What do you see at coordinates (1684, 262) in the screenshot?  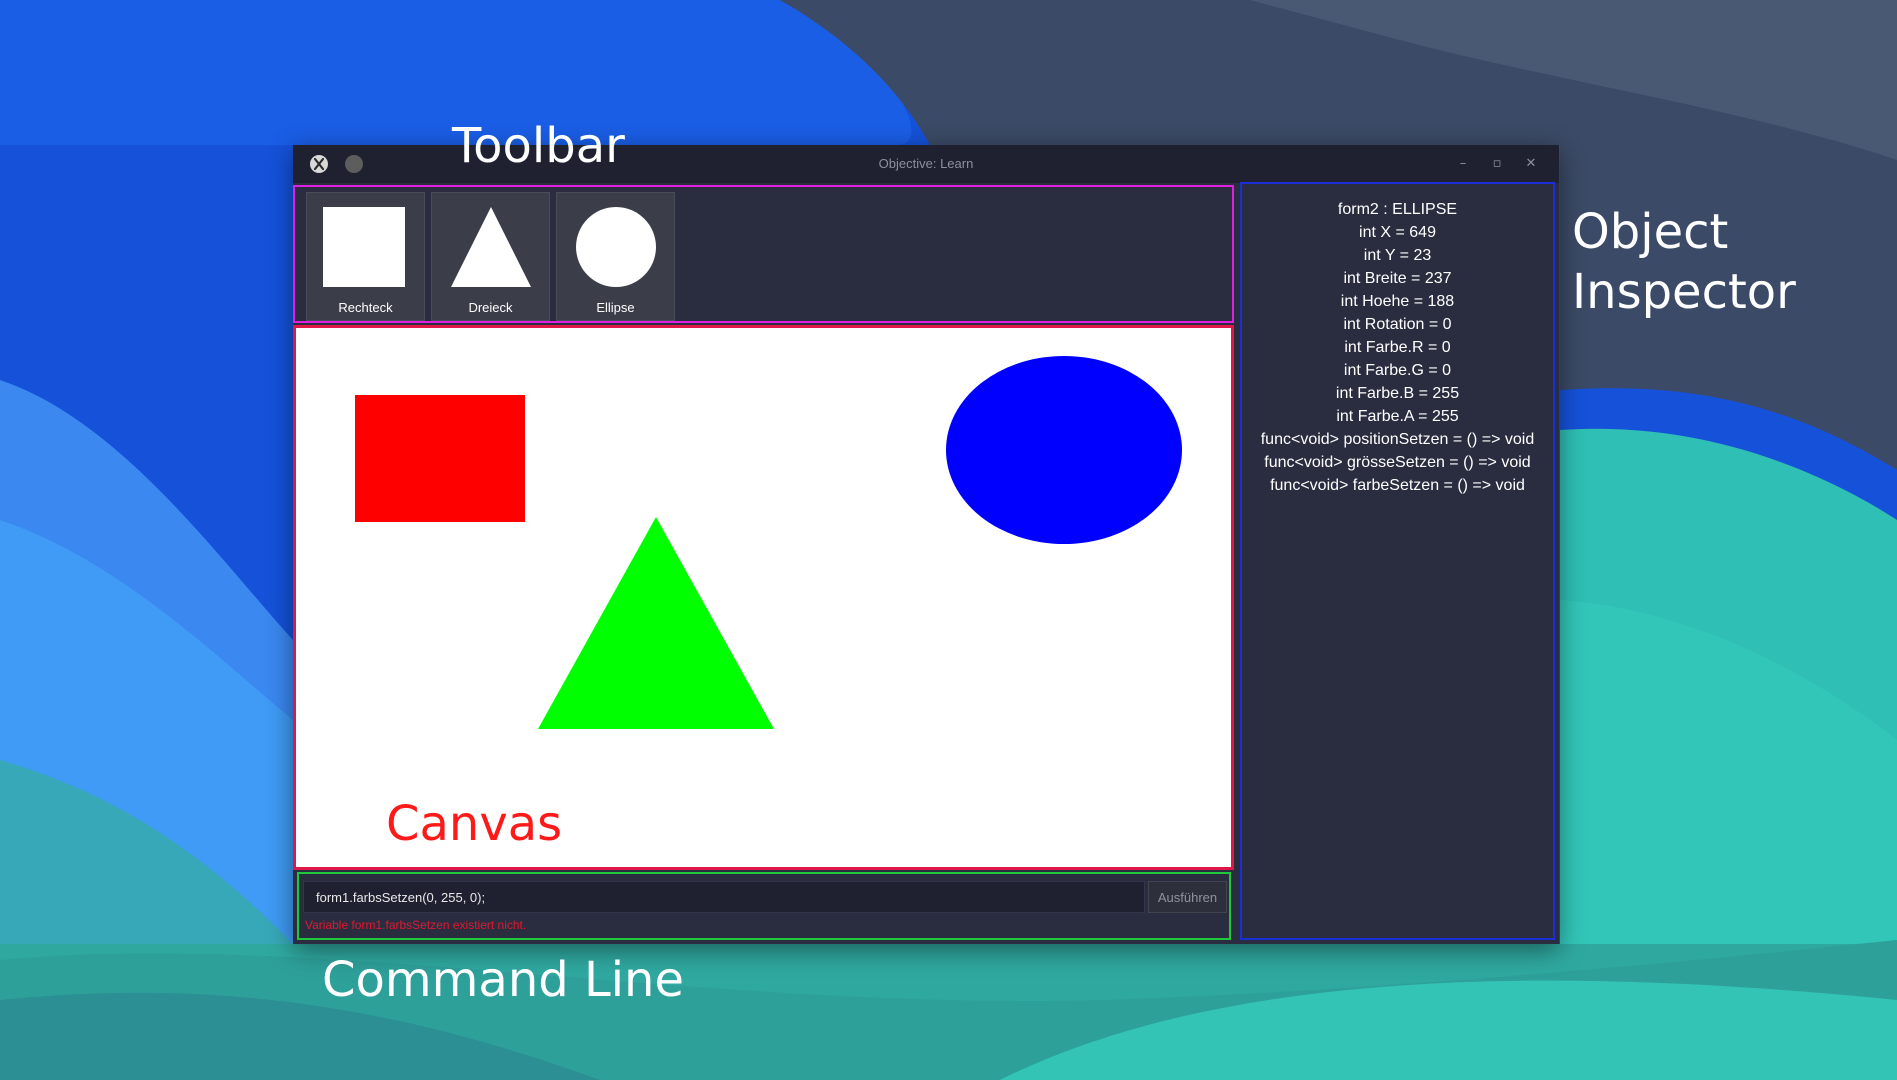 I see `annotation-object-inspector: Object Inspector` at bounding box center [1684, 262].